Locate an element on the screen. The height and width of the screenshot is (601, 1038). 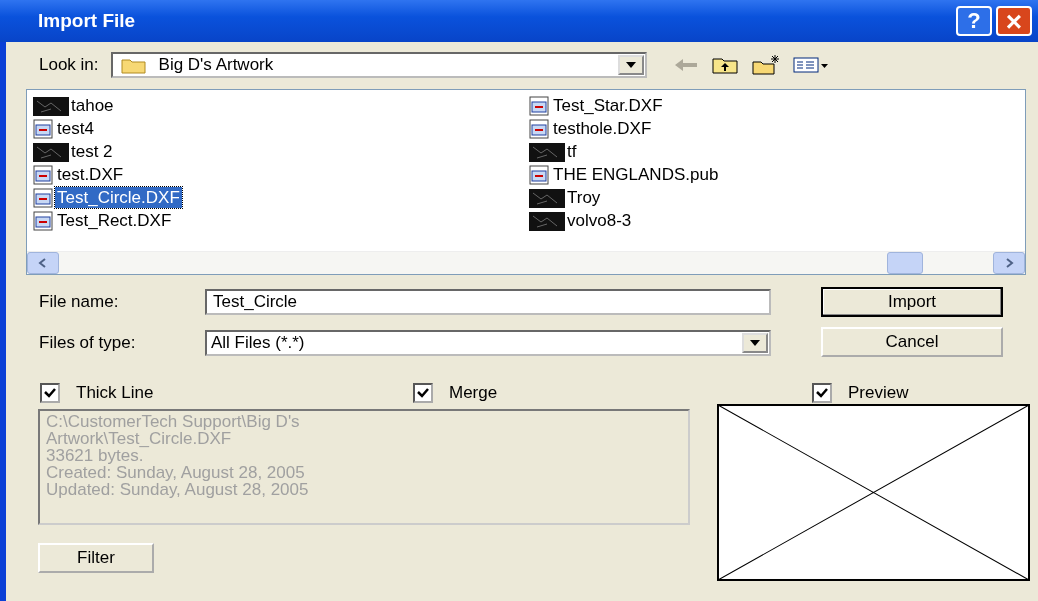
file-info-line: Updated: Sunday, August 28, 2005 is located at coordinates (178, 489).